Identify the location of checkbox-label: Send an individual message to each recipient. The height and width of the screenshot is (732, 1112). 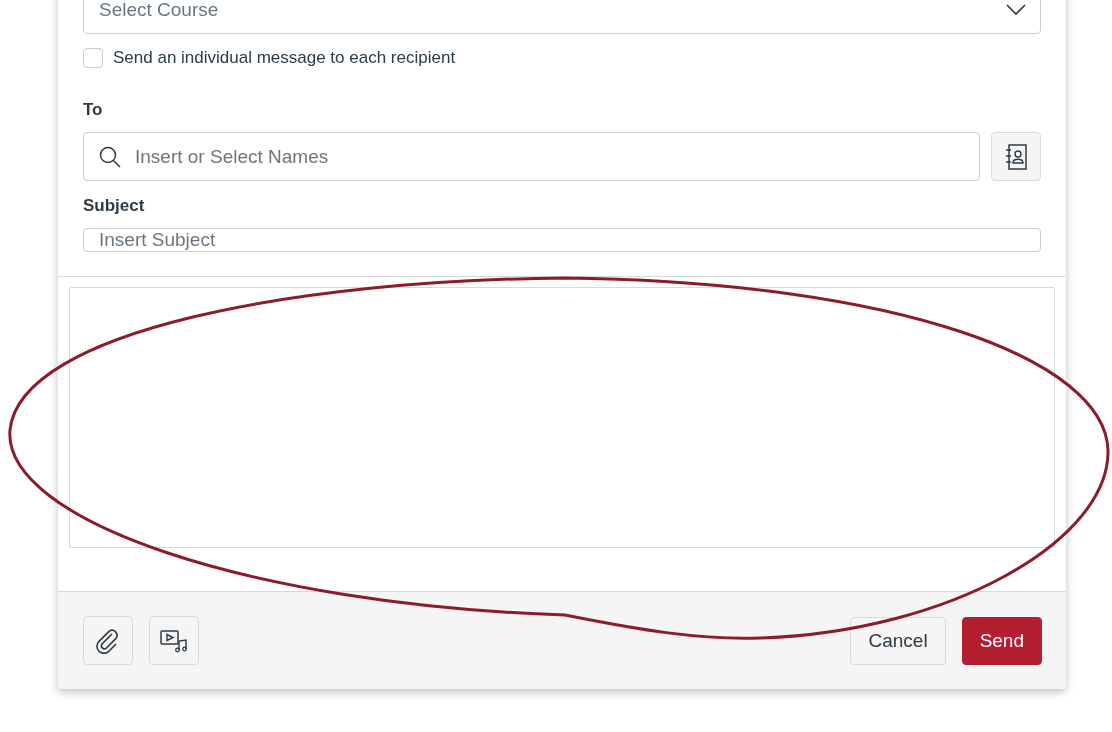
(284, 58).